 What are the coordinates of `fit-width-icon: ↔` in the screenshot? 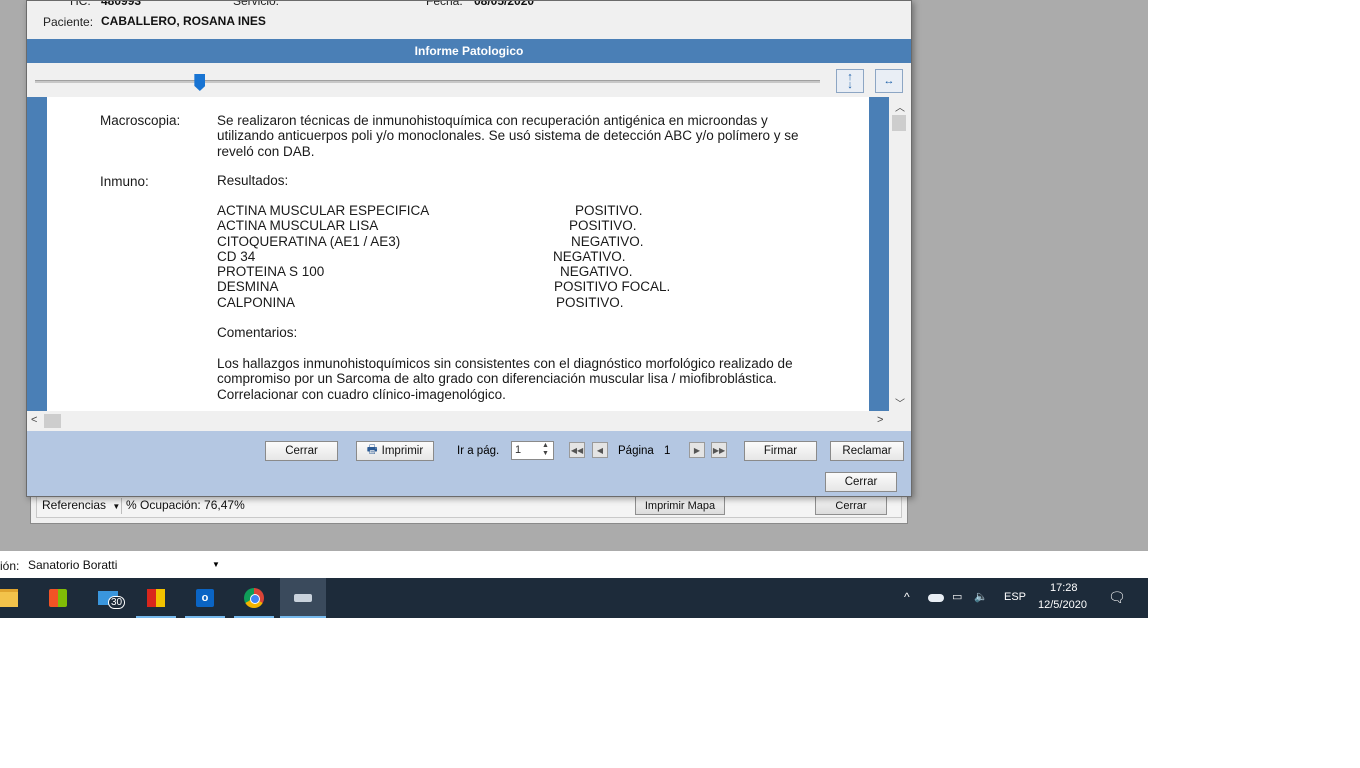 It's located at (889, 81).